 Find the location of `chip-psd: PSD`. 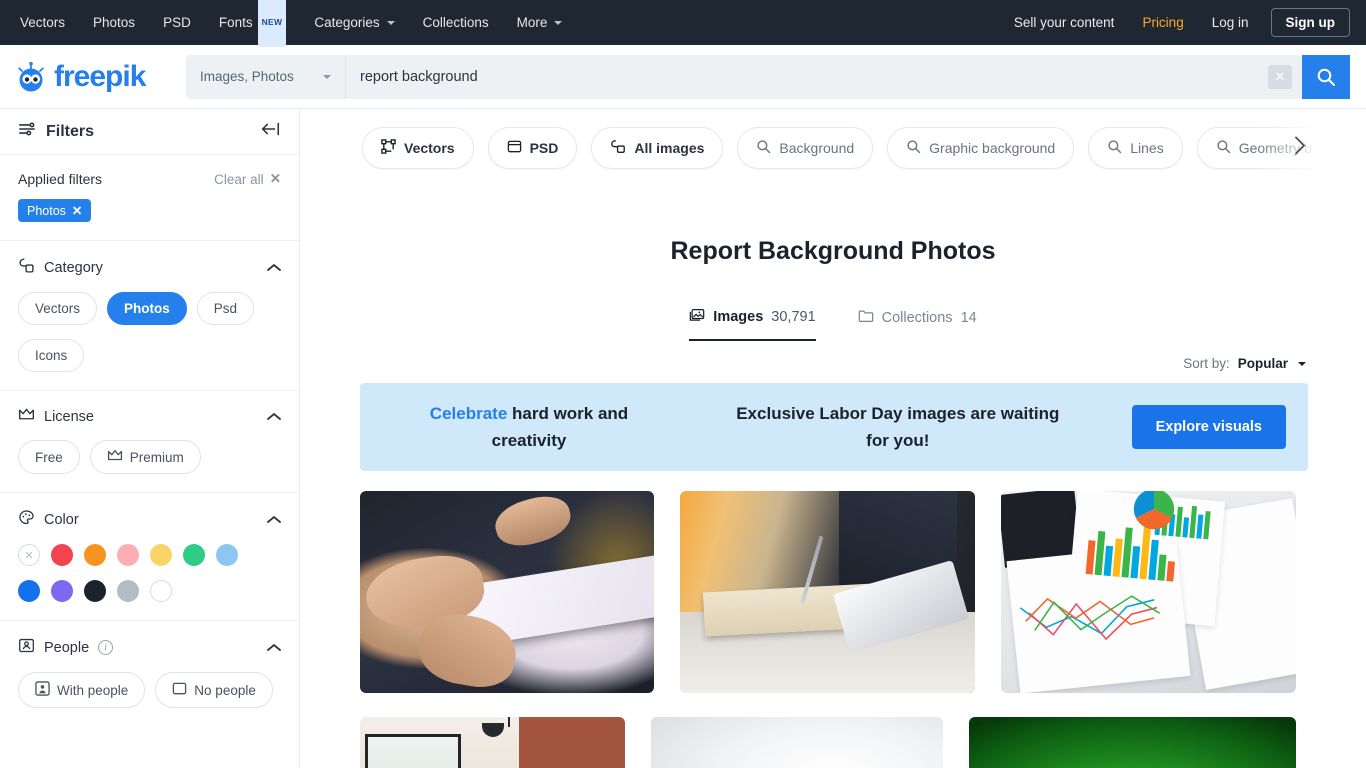

chip-psd: PSD is located at coordinates (532, 148).